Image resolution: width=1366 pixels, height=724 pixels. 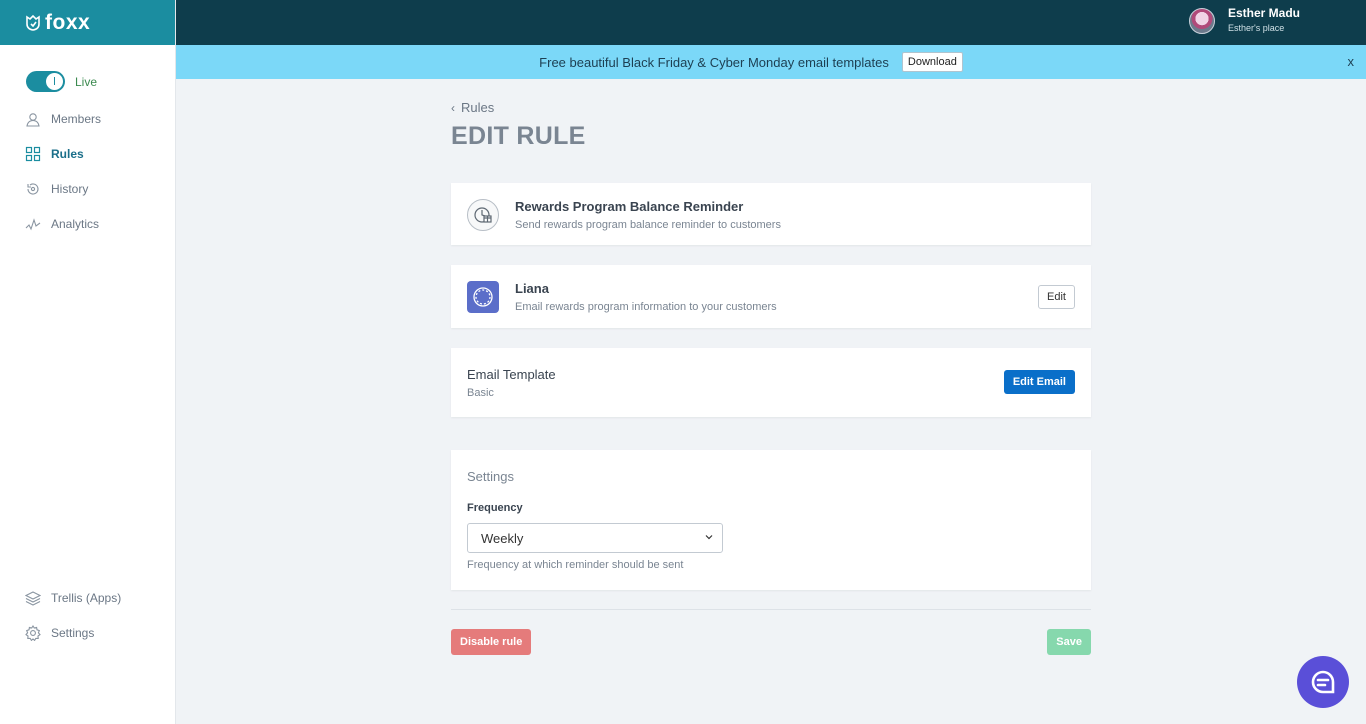 I want to click on edit-email-button: Edit Email, so click(x=1039, y=382).